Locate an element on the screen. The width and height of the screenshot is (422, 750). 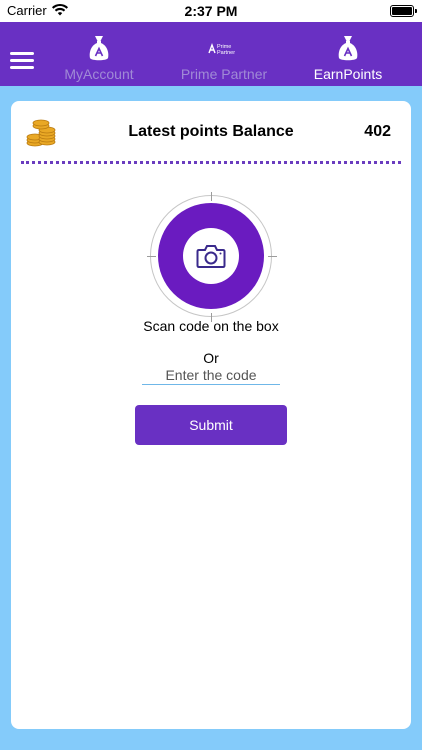
balance-label: Latest points Balance is located at coordinates (211, 131).